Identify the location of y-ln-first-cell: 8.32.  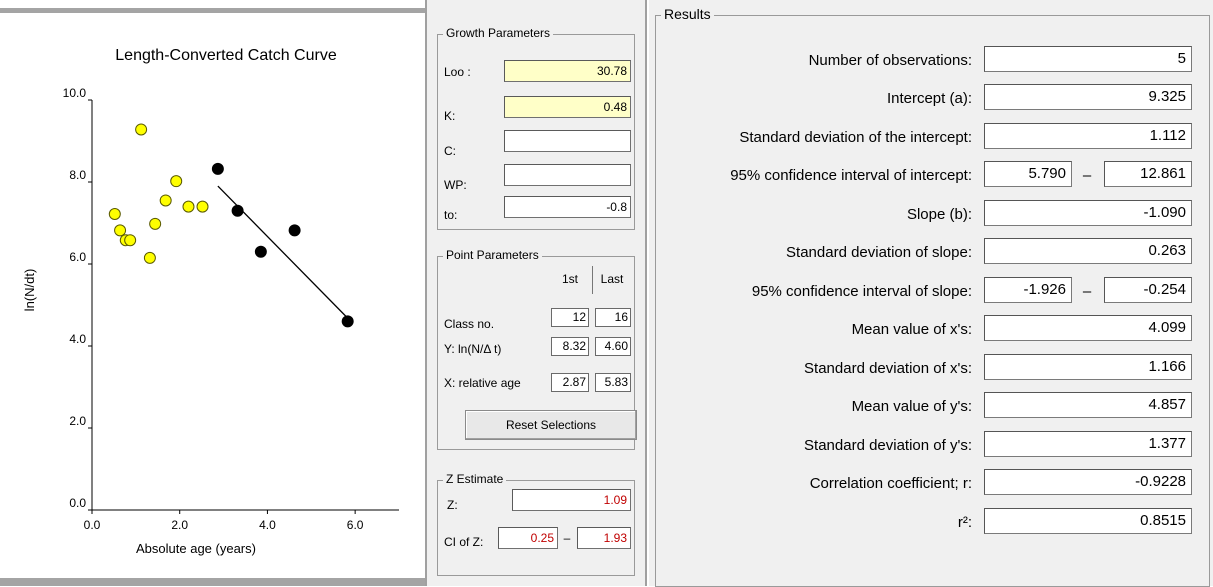
(570, 346).